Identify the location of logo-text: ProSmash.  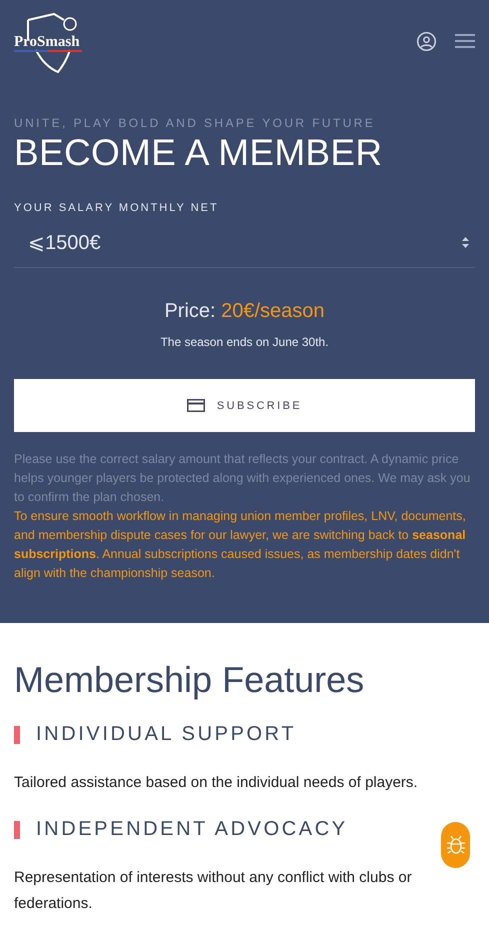
(47, 42).